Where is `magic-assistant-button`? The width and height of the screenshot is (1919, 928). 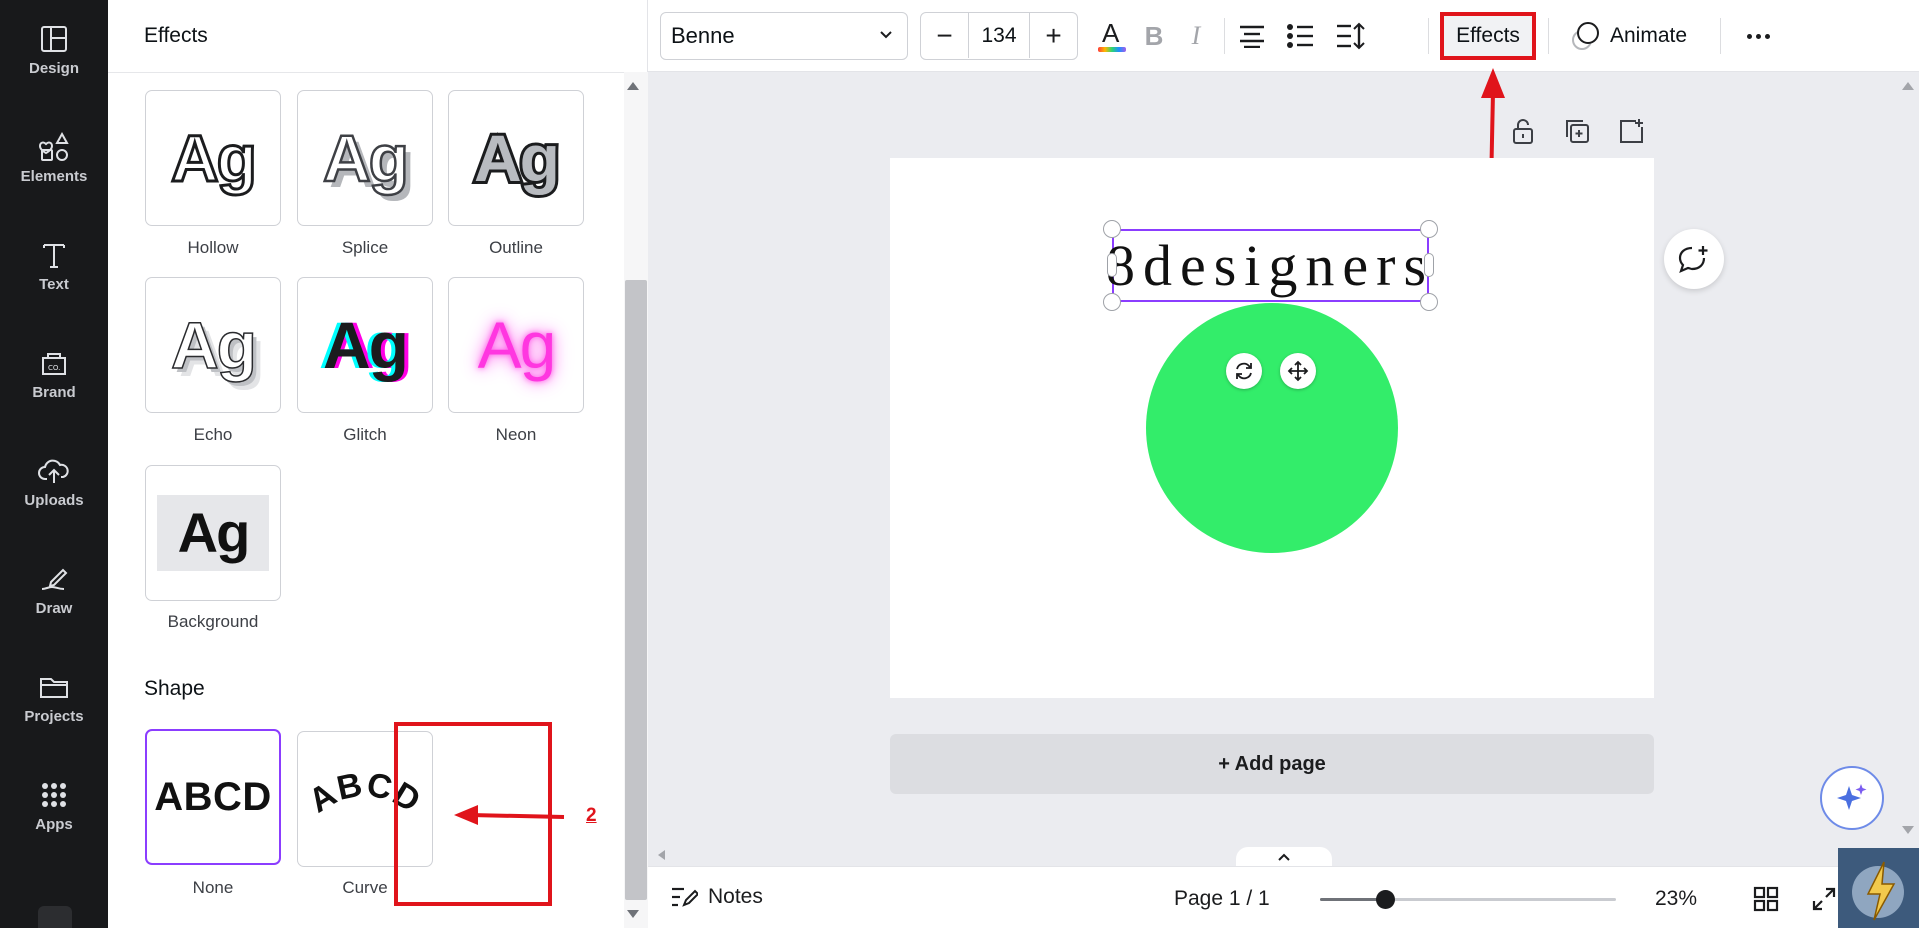
magic-assistant-button is located at coordinates (1852, 798).